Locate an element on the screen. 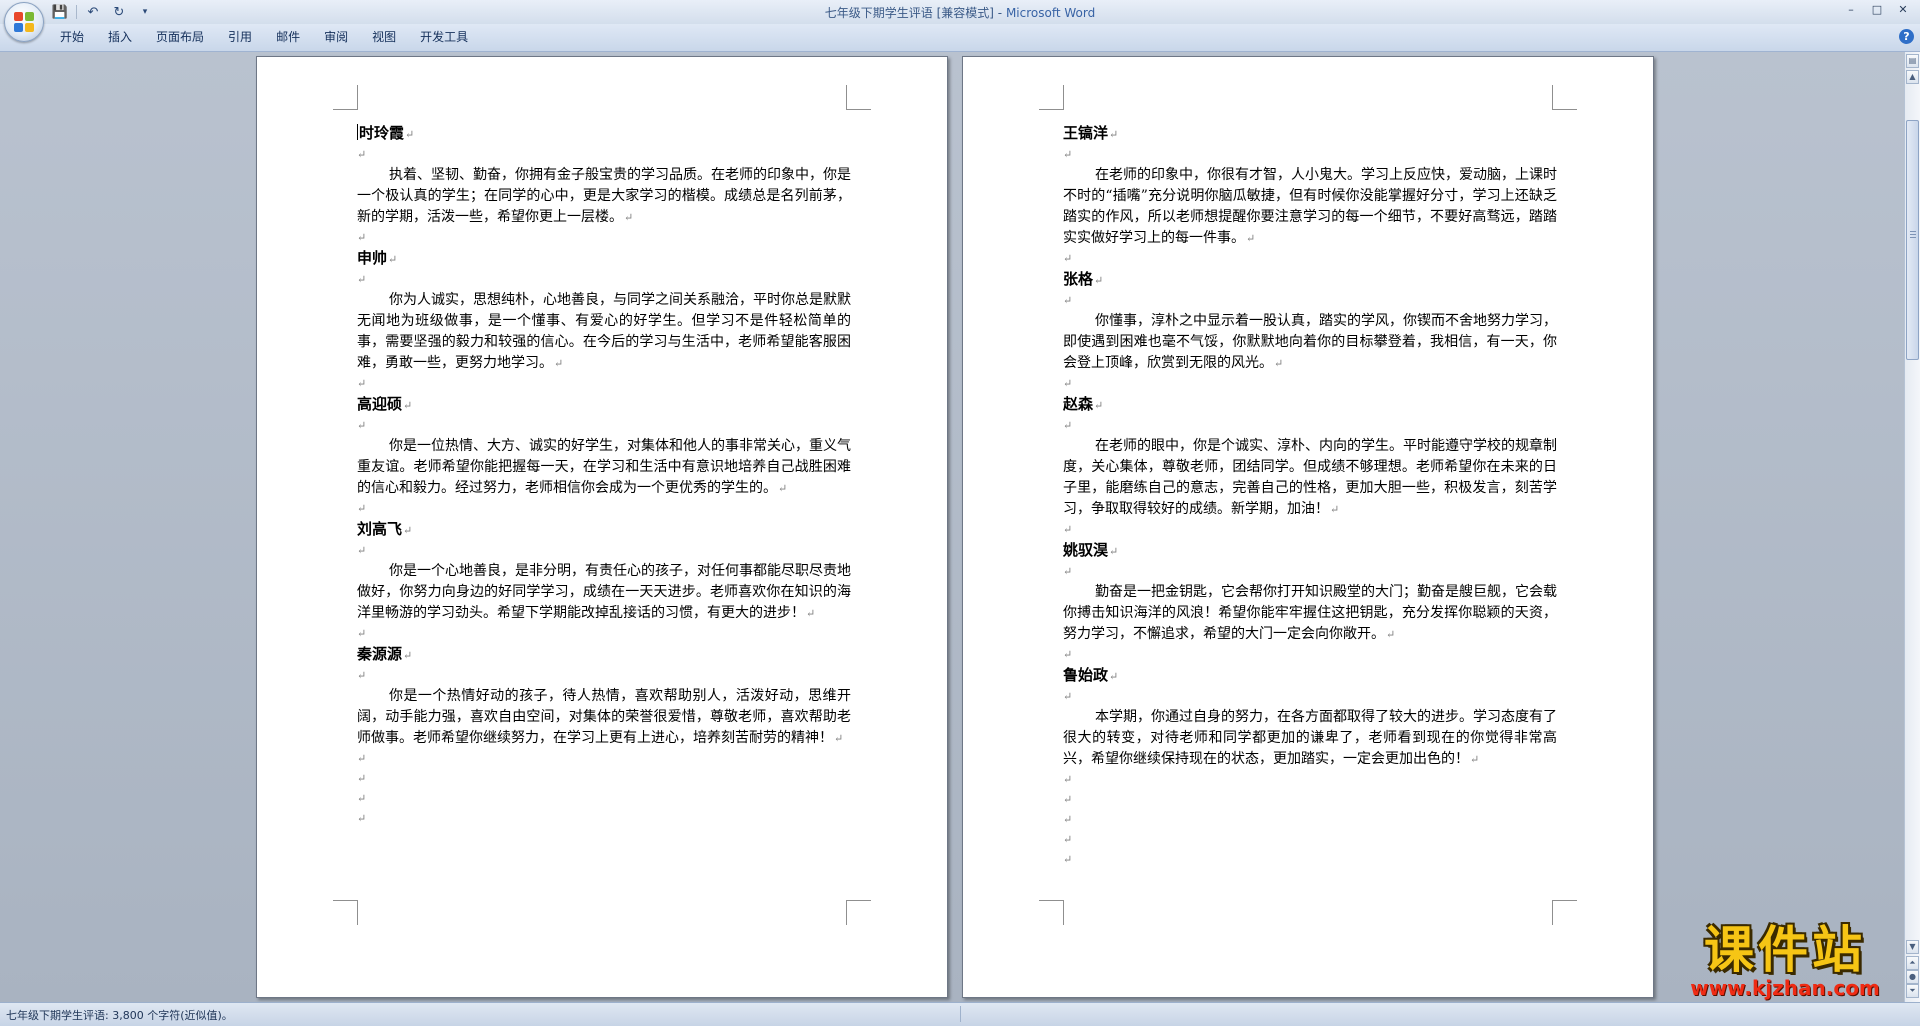 This screenshot has width=1920, height=1026. student-name-text: 申帅 is located at coordinates (372, 258).